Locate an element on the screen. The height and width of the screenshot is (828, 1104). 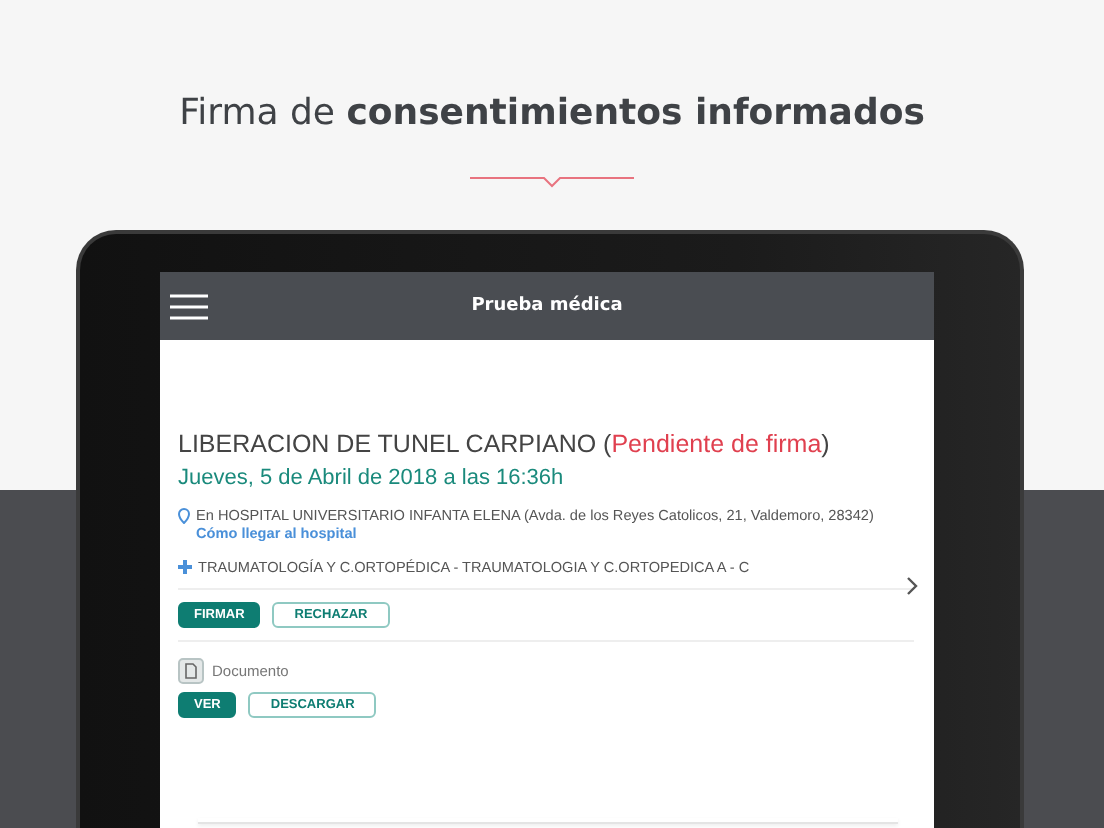
chevron-right-icon is located at coordinates (912, 586).